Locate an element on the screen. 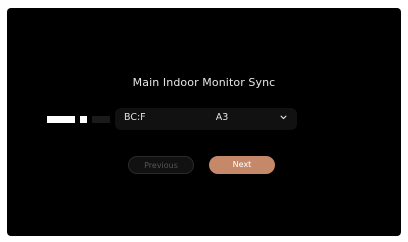  page-title: Main Indoor Monitor Sync is located at coordinates (204, 82).